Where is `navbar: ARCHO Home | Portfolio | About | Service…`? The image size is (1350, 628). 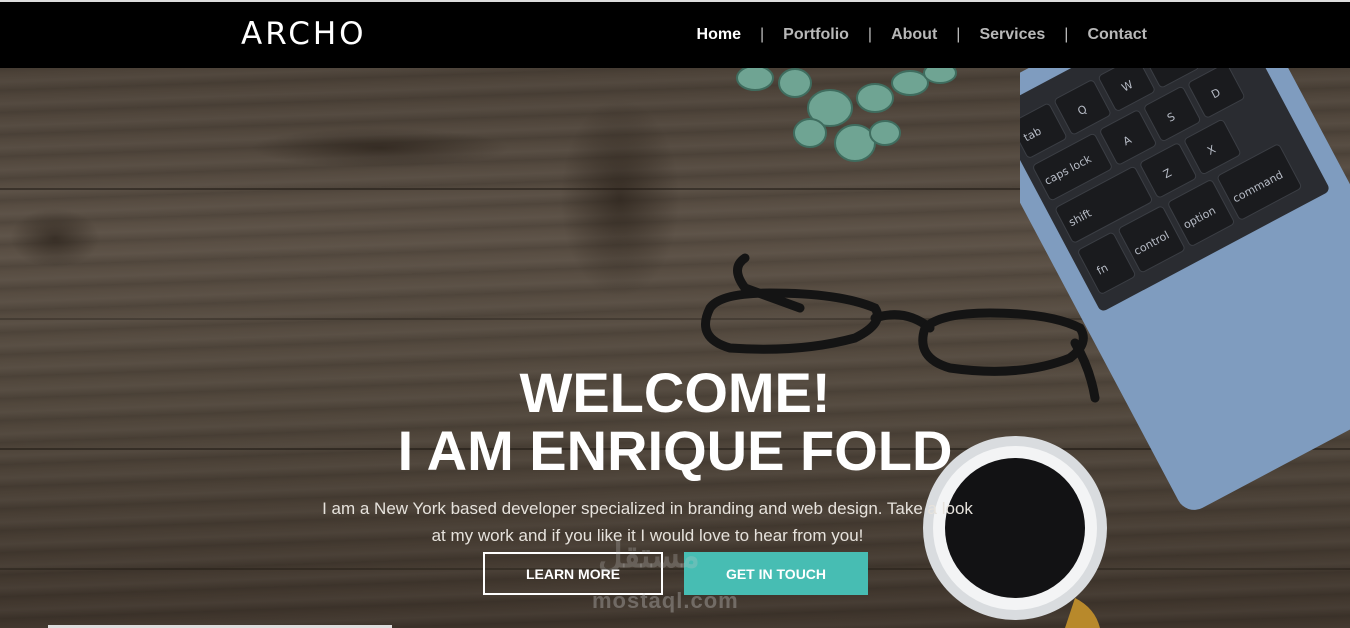 navbar: ARCHO Home | Portfolio | About | Service… is located at coordinates (675, 34).